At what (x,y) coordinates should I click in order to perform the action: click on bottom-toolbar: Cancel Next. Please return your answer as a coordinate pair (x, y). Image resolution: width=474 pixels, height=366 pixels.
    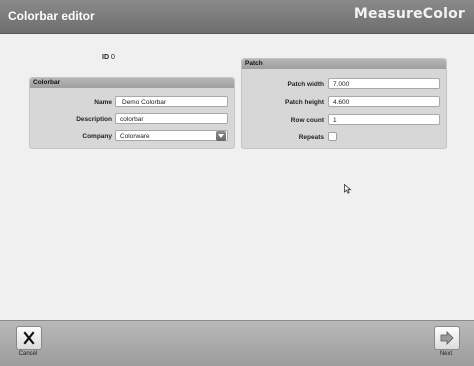
    Looking at the image, I should click on (237, 343).